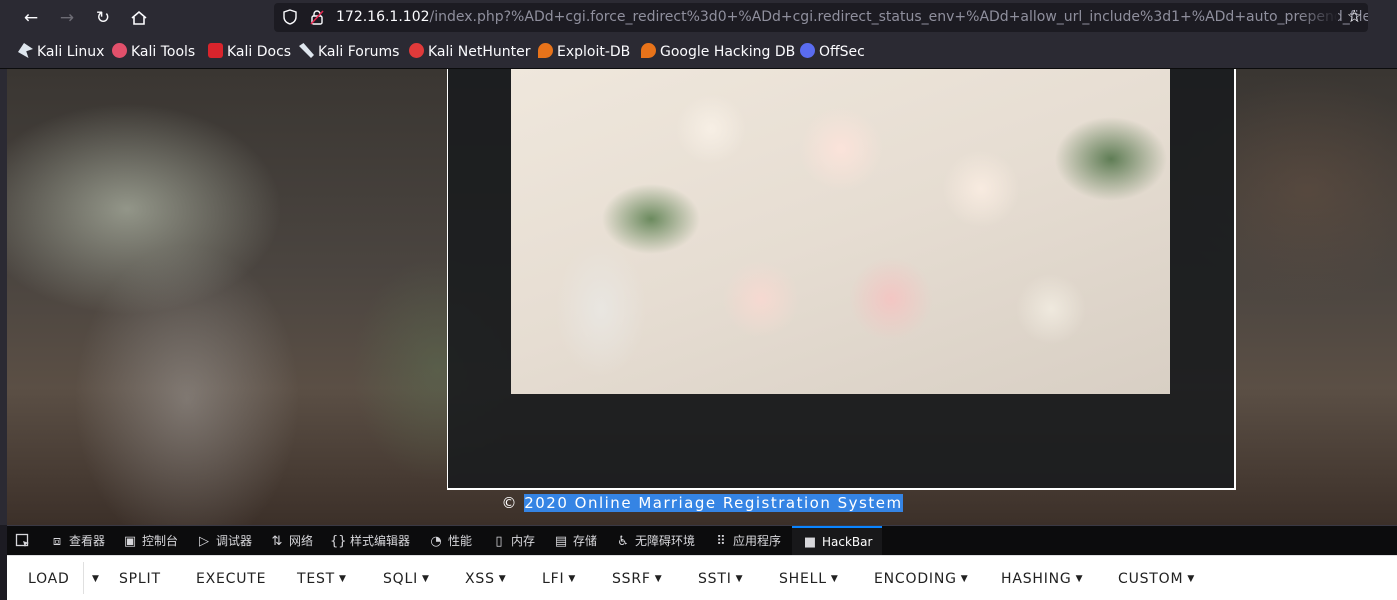 The image size is (1397, 600). Describe the element at coordinates (832, 52) in the screenshot. I see `bookmark-offsec: OffSec` at that location.